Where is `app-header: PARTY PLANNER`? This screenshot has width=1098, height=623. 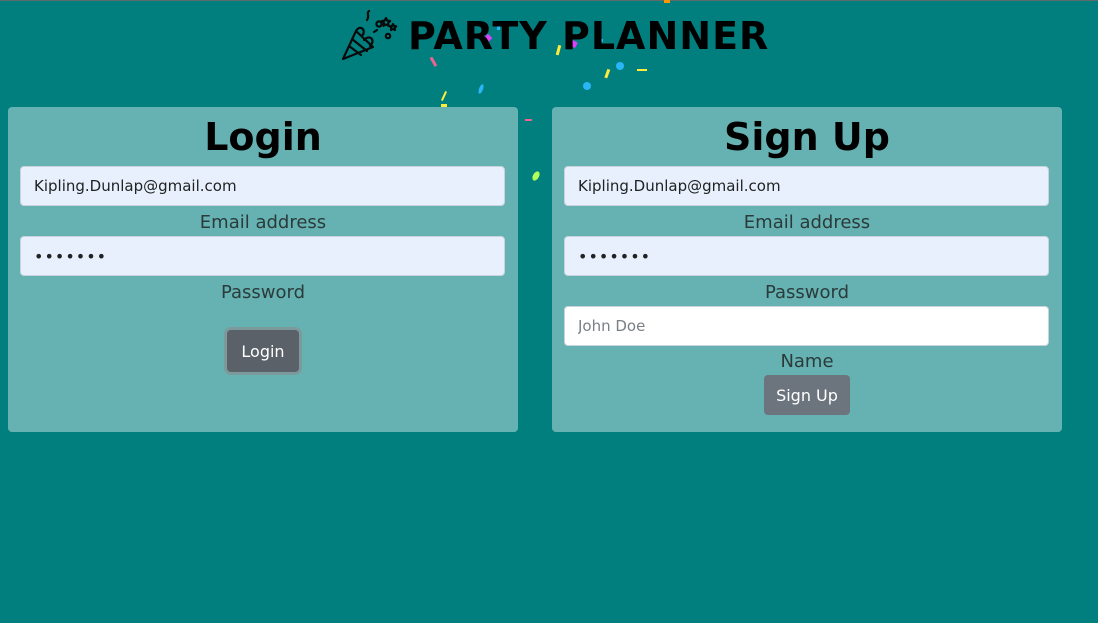 app-header: PARTY PLANNER is located at coordinates (554, 36).